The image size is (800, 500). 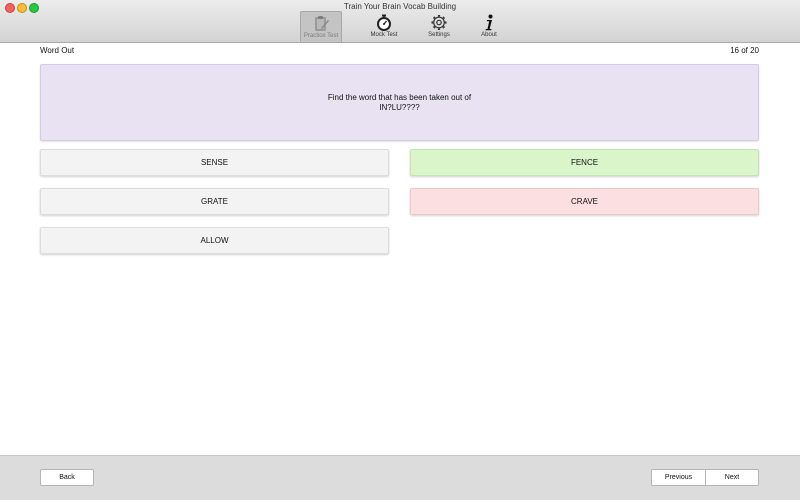 What do you see at coordinates (400, 6) in the screenshot?
I see `window-title: Train Your Brain Vocab Building` at bounding box center [400, 6].